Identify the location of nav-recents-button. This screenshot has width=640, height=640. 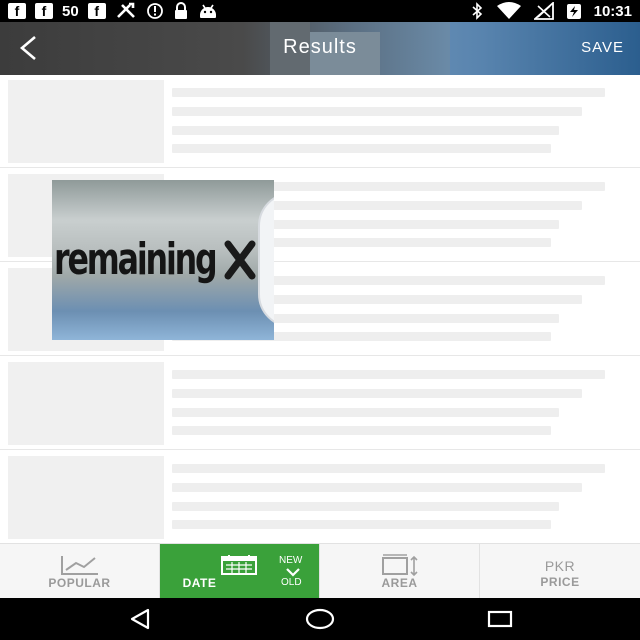
(500, 619).